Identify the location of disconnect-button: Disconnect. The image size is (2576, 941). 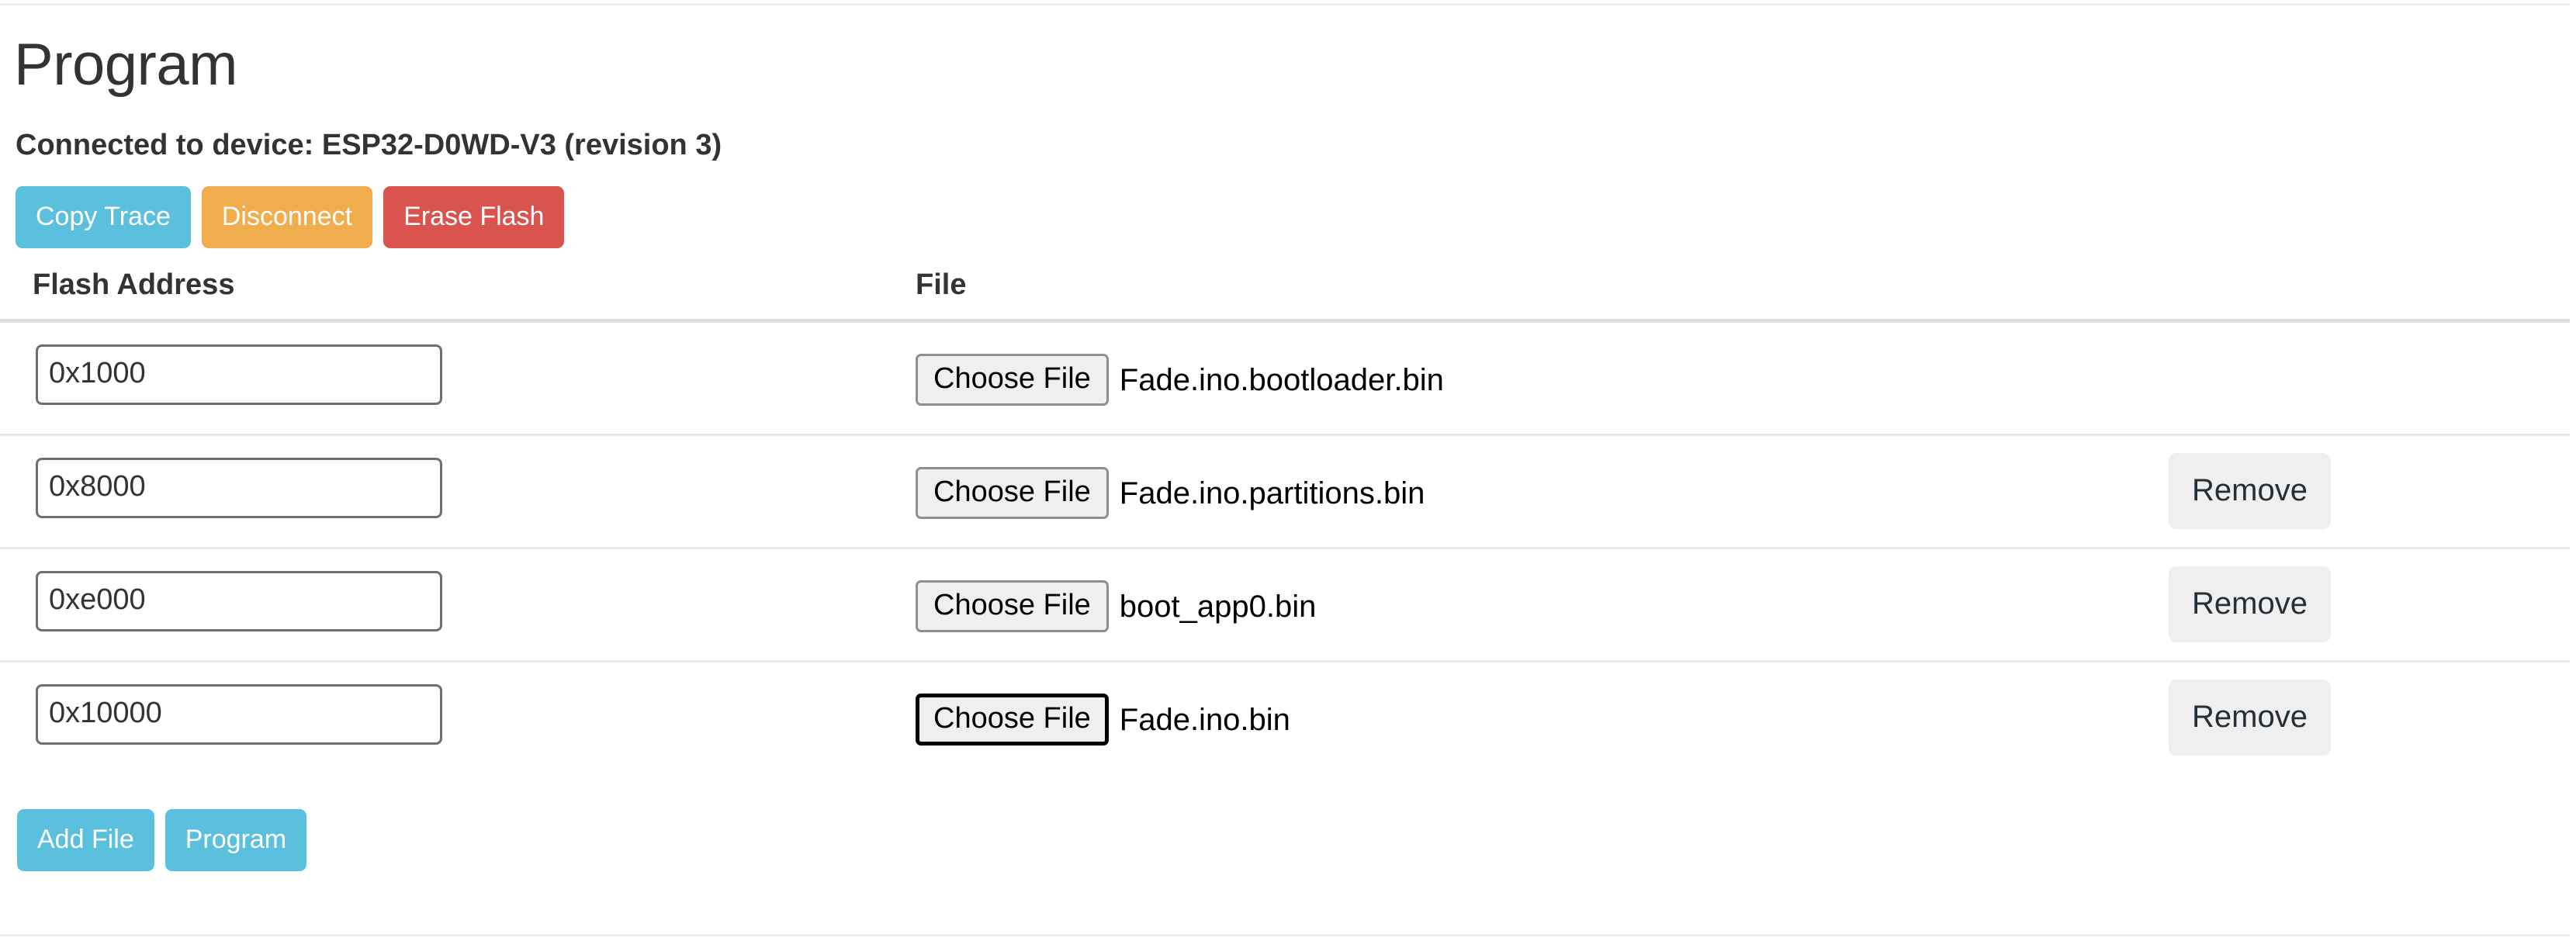
(287, 217).